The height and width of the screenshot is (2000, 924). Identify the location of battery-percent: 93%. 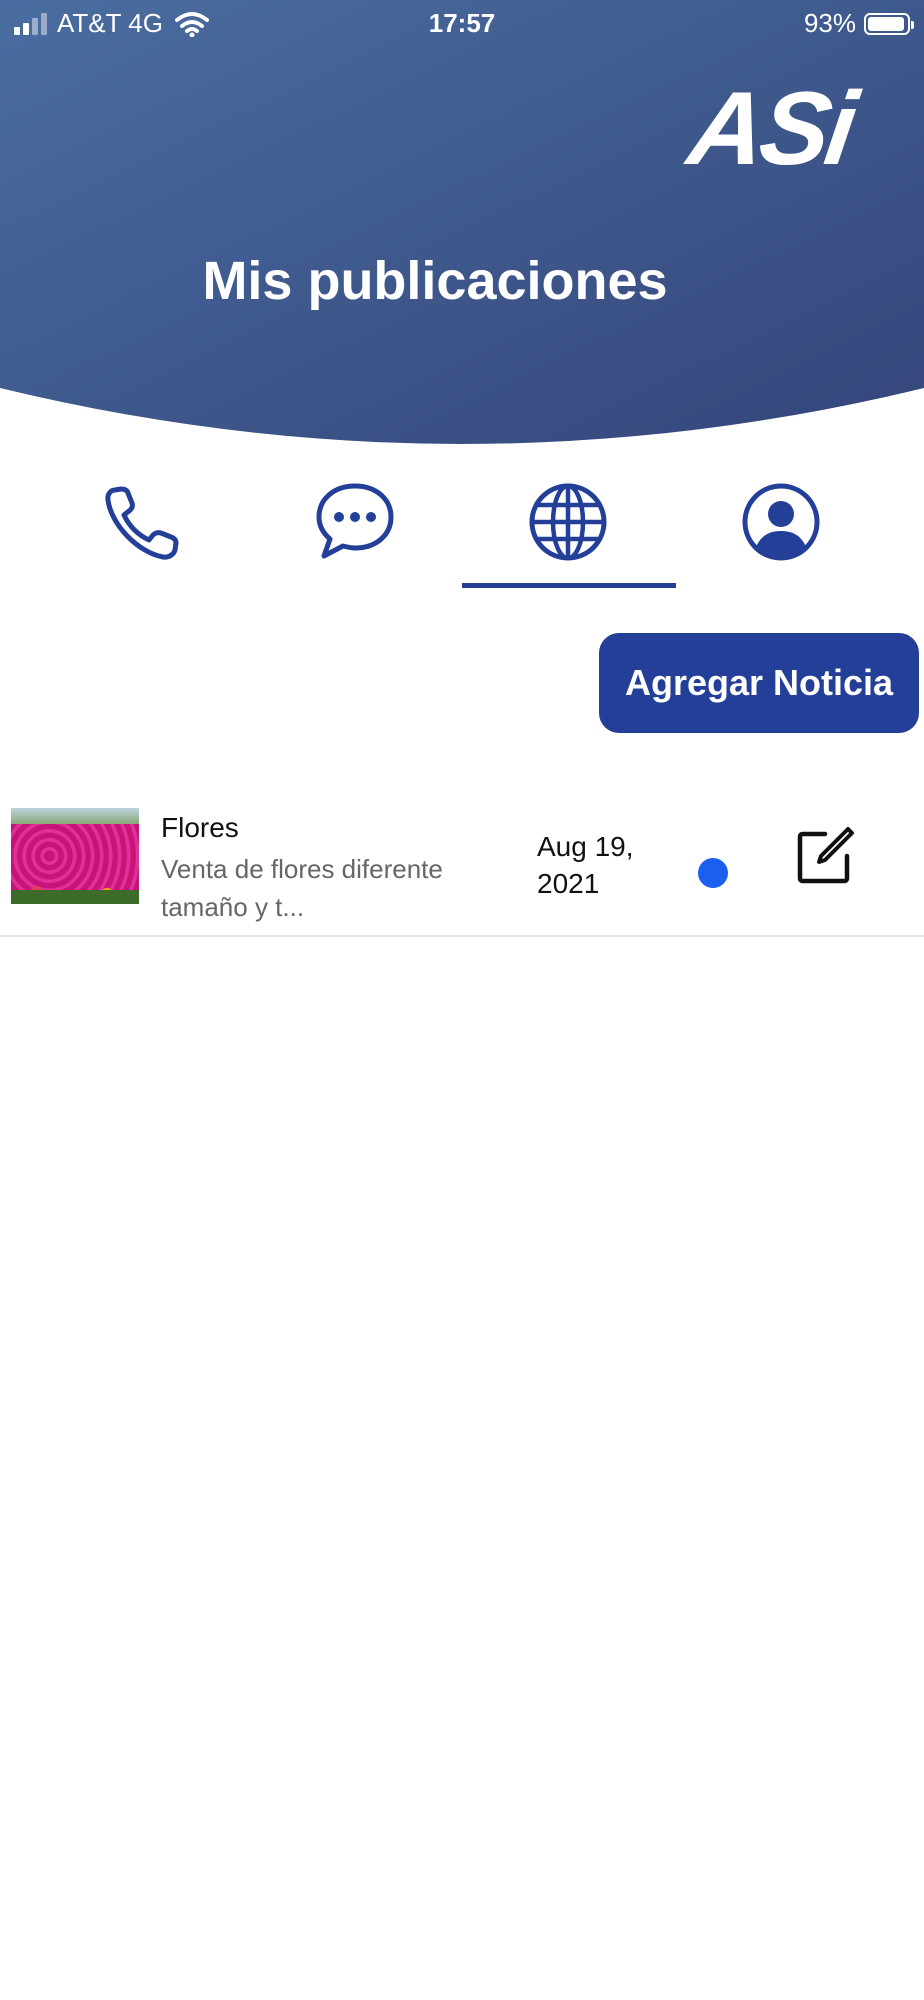
(829, 23).